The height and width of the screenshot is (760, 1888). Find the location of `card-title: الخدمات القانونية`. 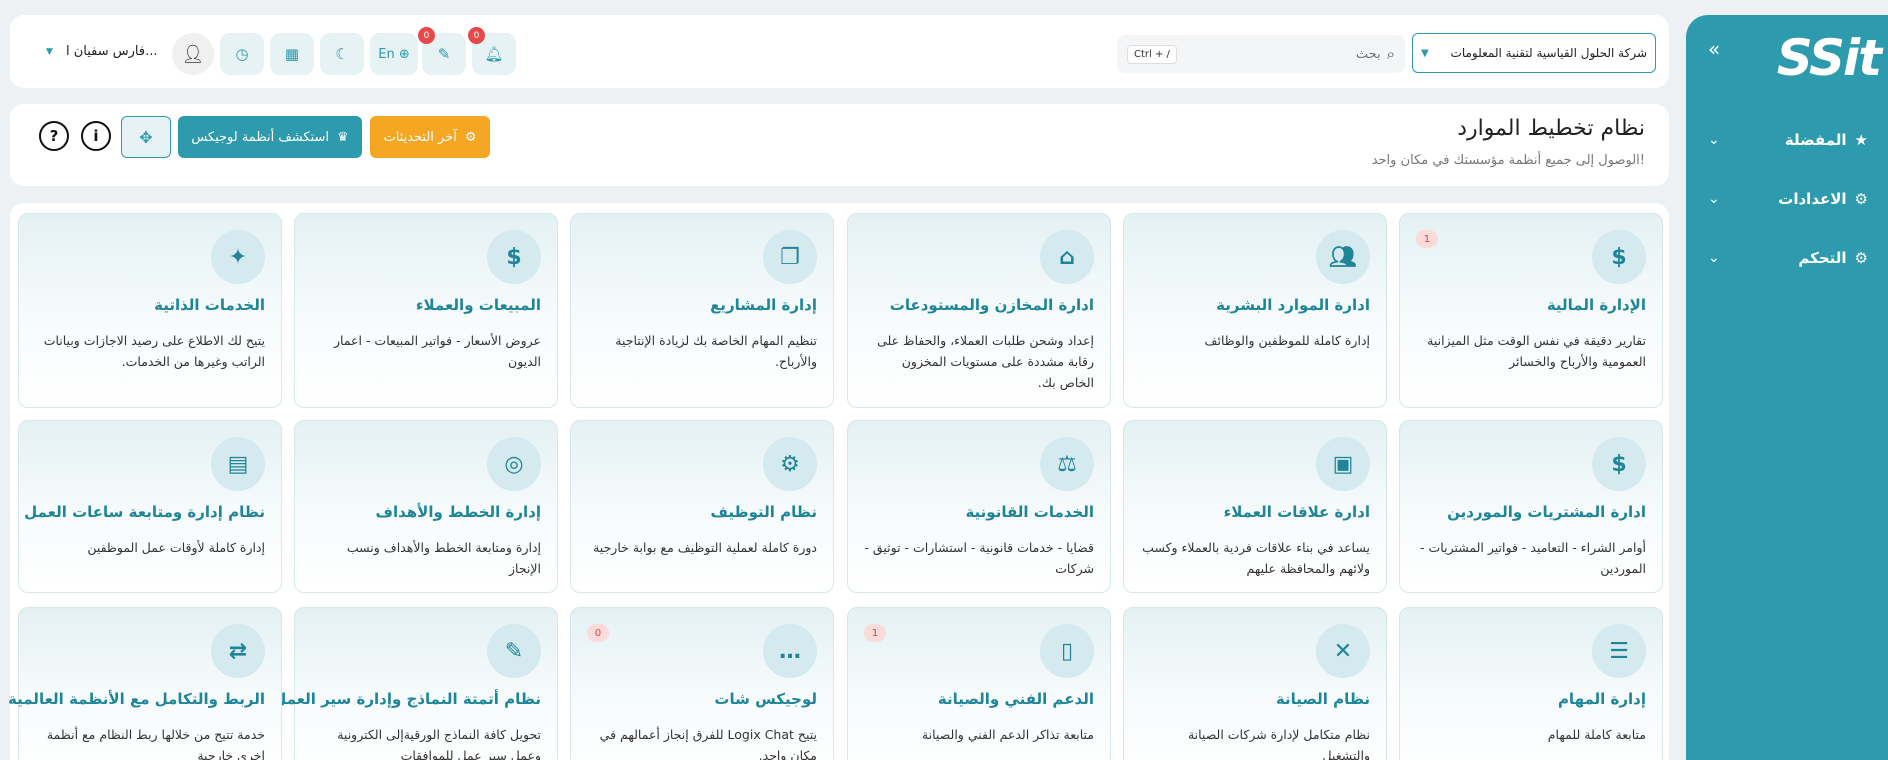

card-title: الخدمات القانونية is located at coordinates (1029, 512).